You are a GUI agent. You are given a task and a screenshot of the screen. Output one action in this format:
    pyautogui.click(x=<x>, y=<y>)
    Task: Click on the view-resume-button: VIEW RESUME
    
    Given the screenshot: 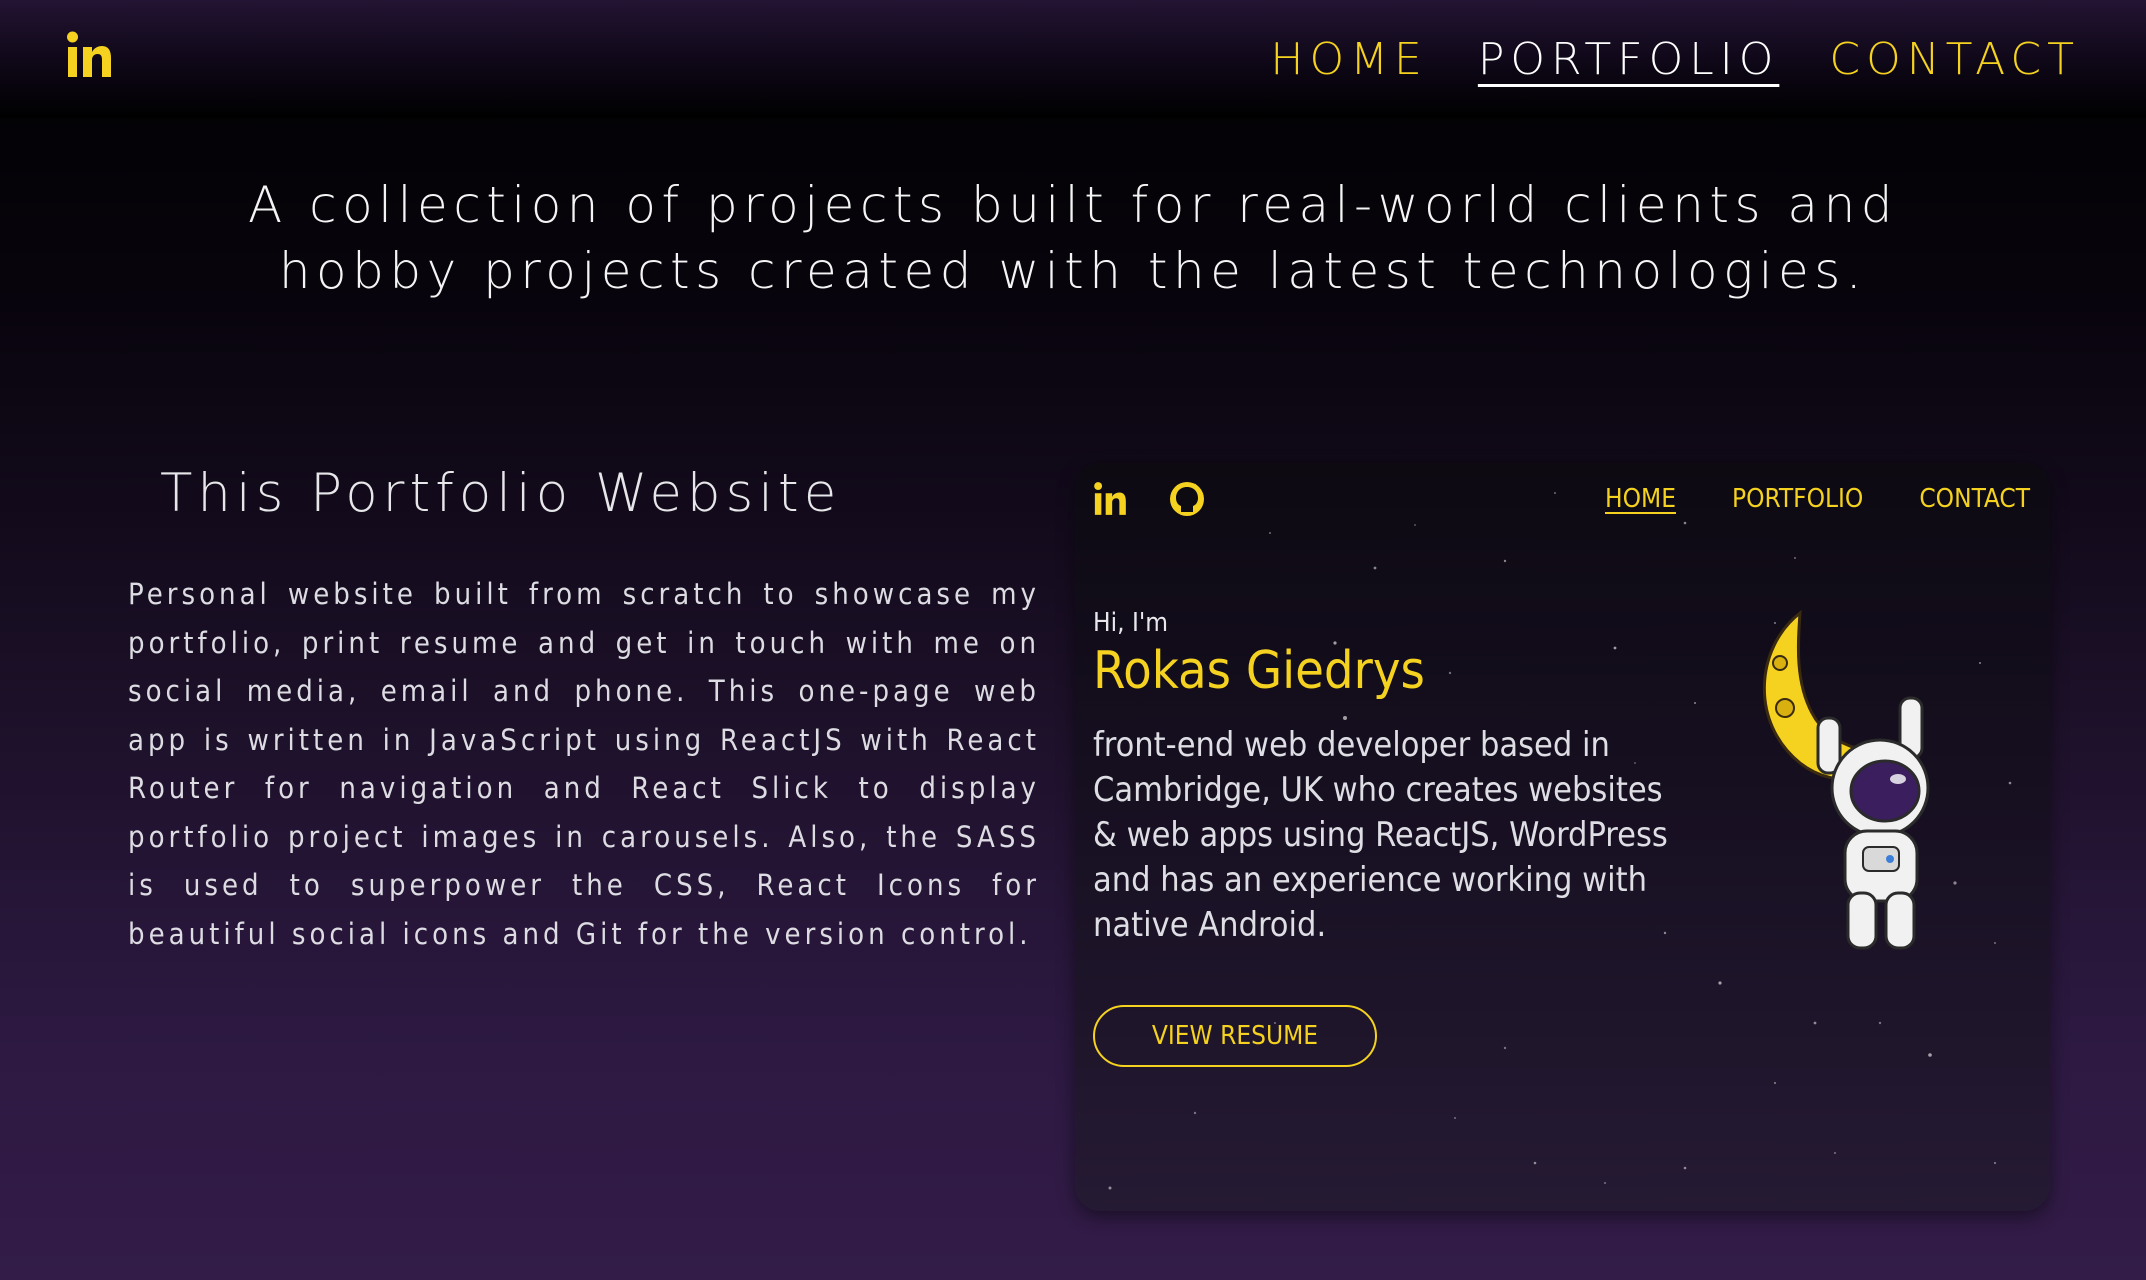 What is the action you would take?
    pyautogui.click(x=1235, y=1036)
    